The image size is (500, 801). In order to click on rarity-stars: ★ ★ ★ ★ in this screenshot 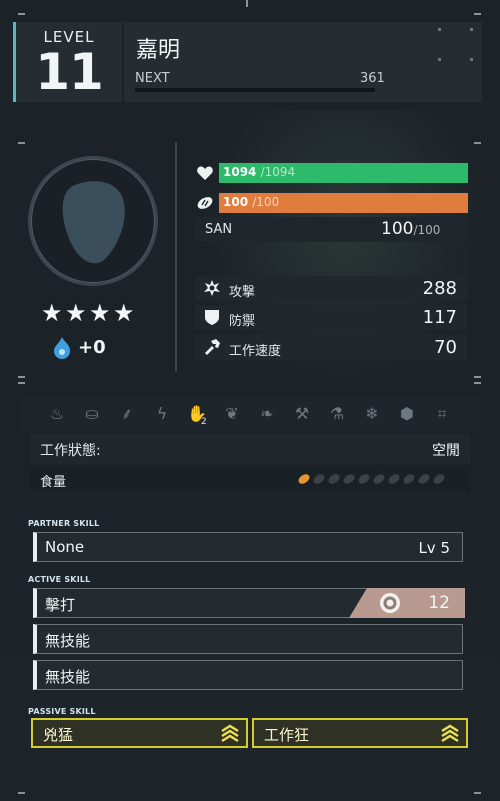, I will do `click(91, 313)`.